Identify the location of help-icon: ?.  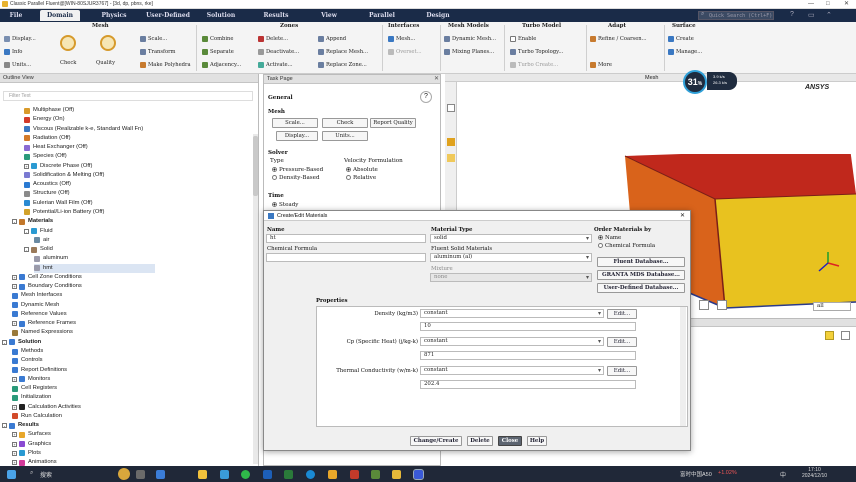
(426, 97).